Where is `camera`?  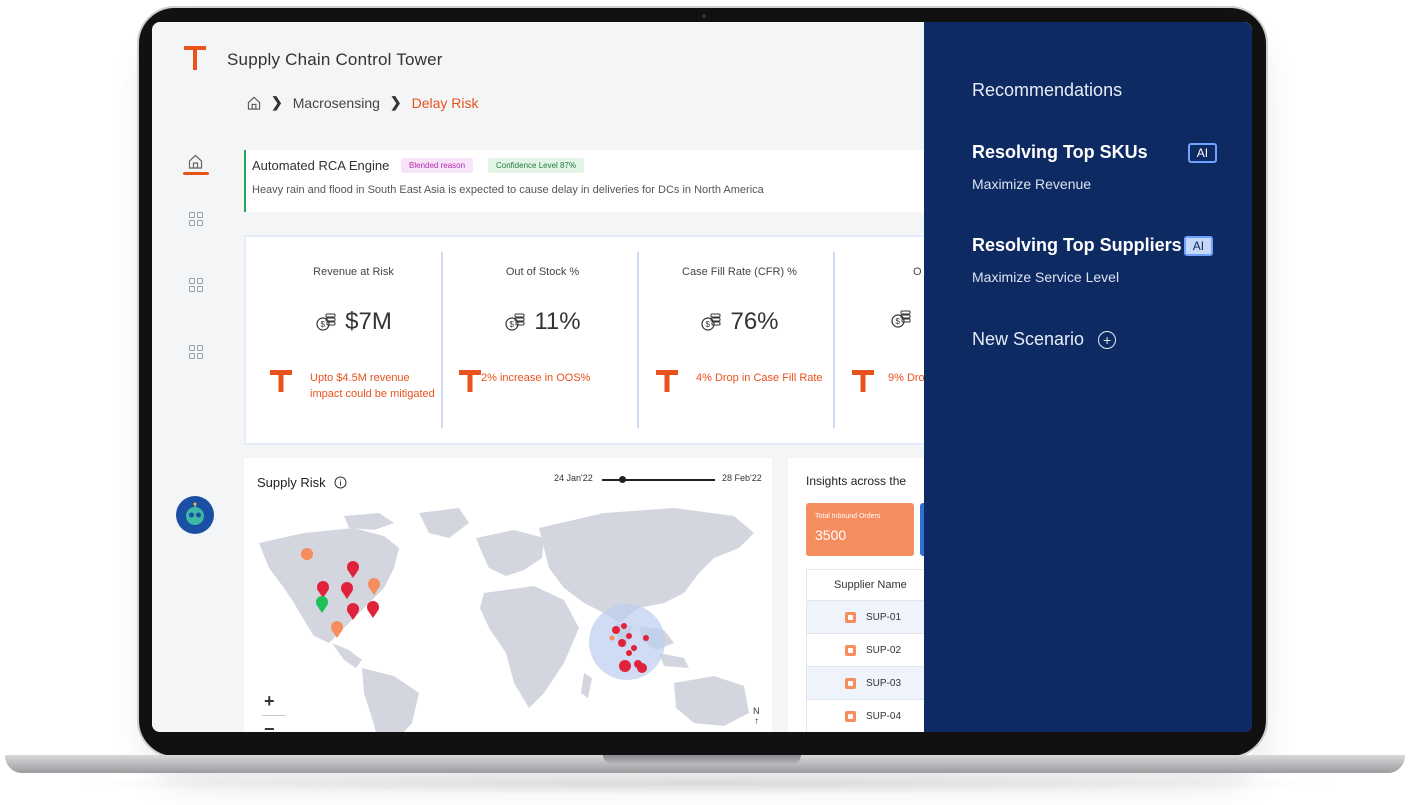
camera is located at coordinates (704, 16).